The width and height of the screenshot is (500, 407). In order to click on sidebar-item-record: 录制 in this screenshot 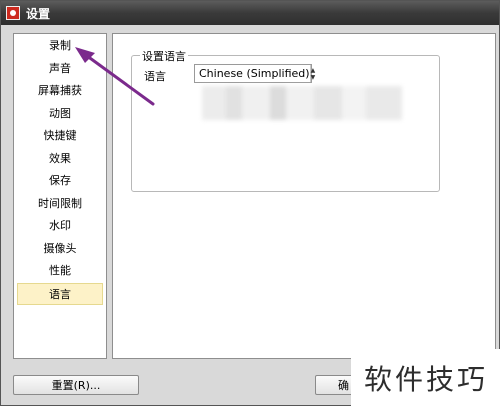, I will do `click(60, 46)`.